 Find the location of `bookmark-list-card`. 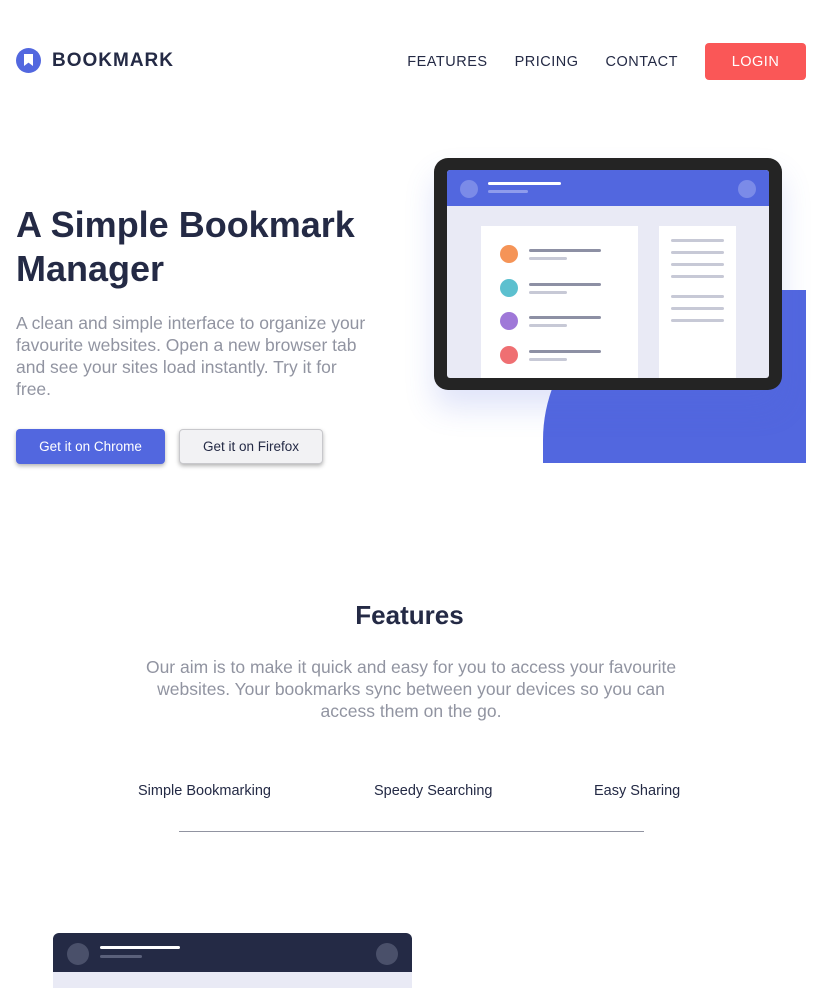

bookmark-list-card is located at coordinates (559, 302).